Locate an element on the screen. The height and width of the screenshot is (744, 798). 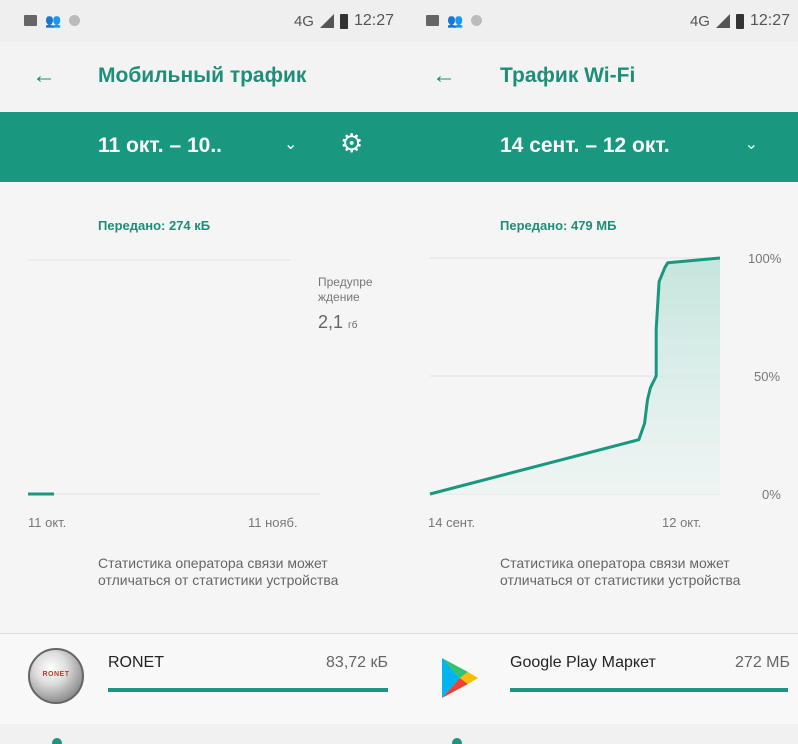
date-range-bar: 14 сент. – 12 окт. ⌄ is located at coordinates (600, 147).